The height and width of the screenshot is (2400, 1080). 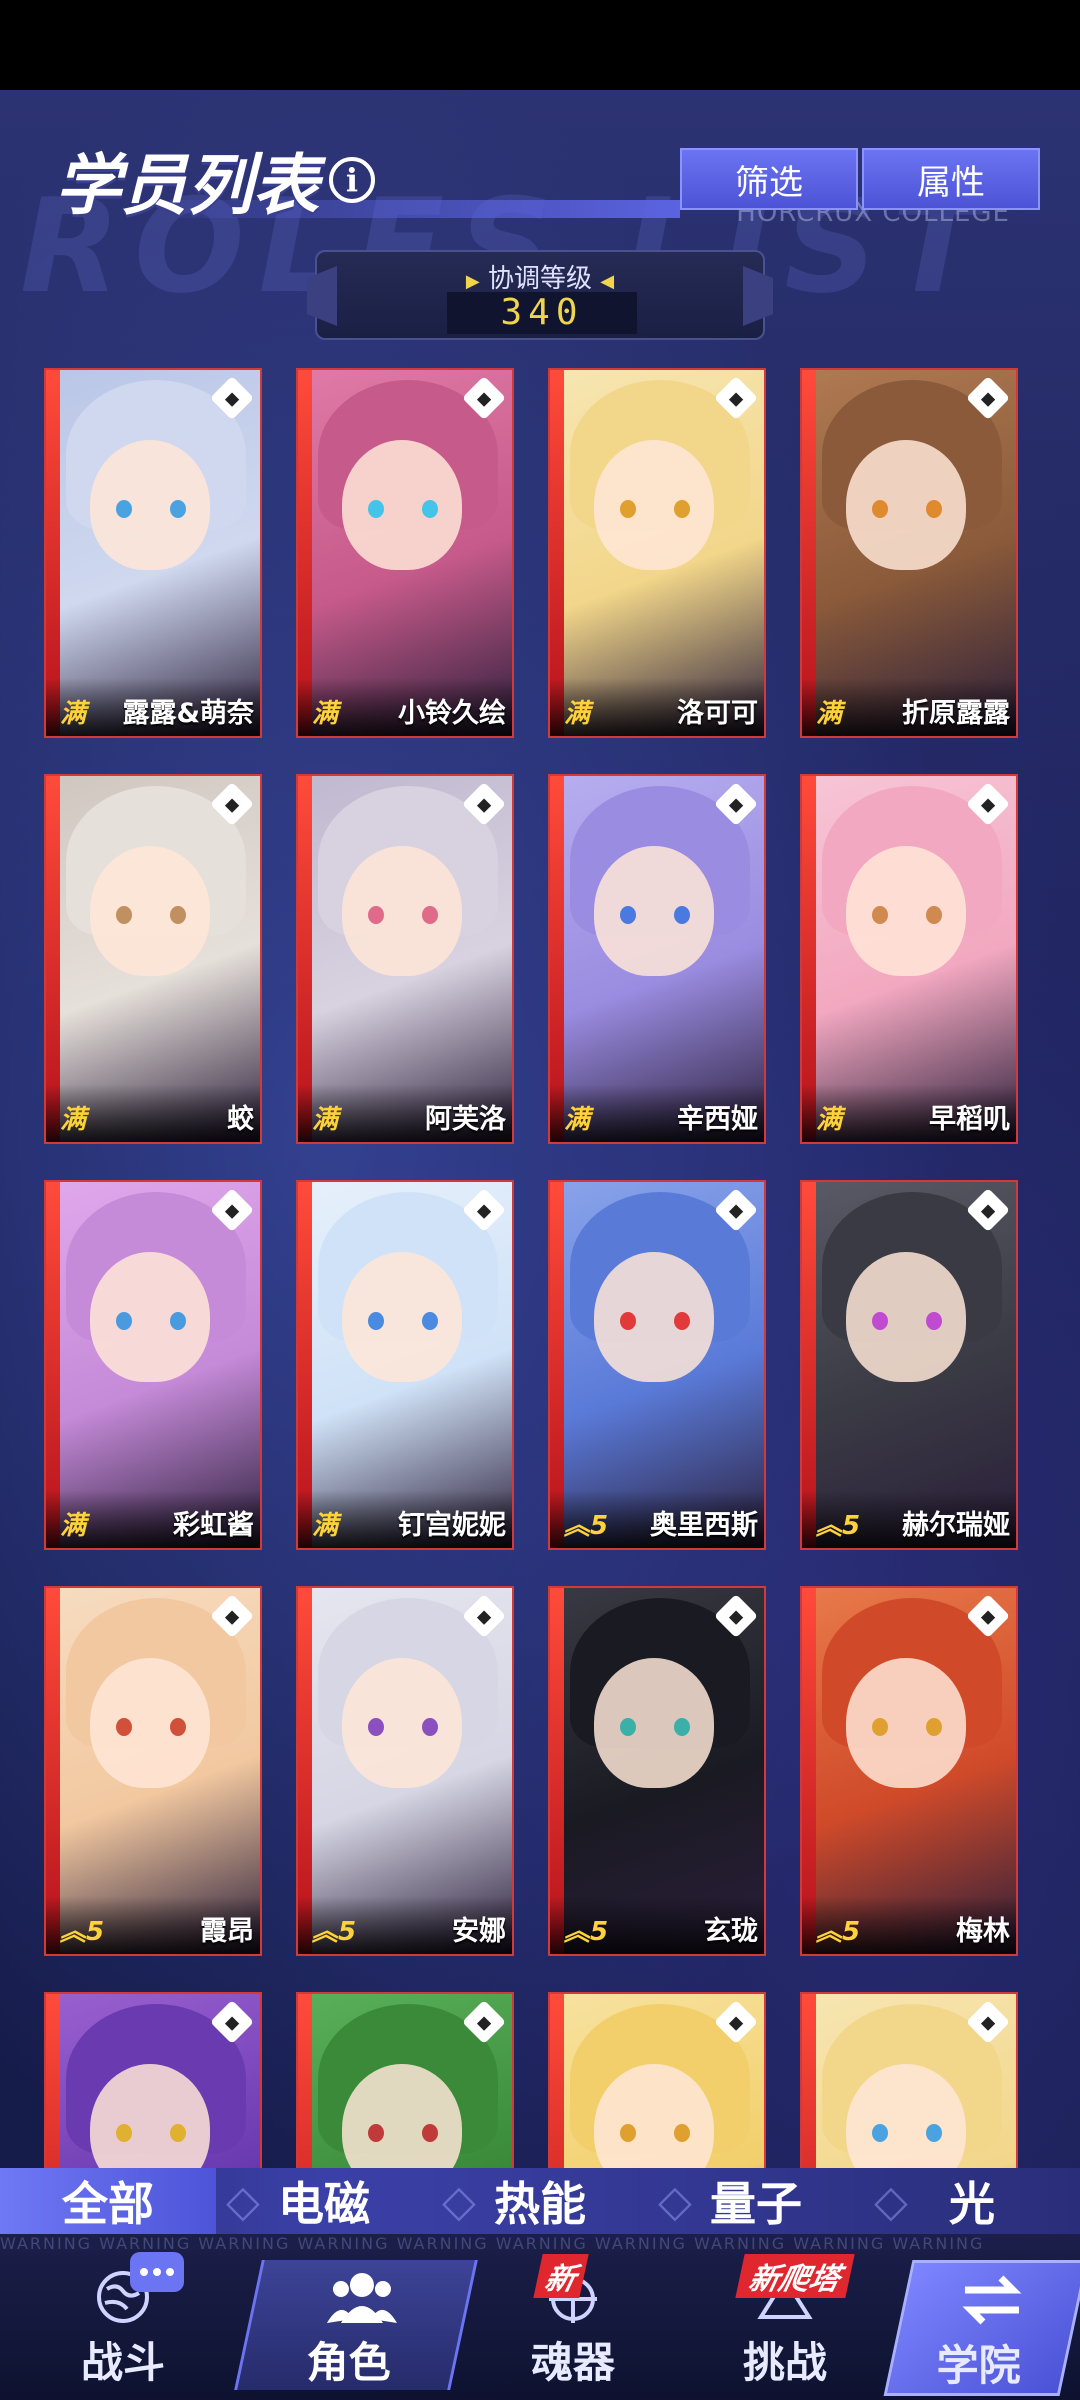 What do you see at coordinates (657, 1365) in the screenshot?
I see `student-card: ◆ ︽5 奥里西斯` at bounding box center [657, 1365].